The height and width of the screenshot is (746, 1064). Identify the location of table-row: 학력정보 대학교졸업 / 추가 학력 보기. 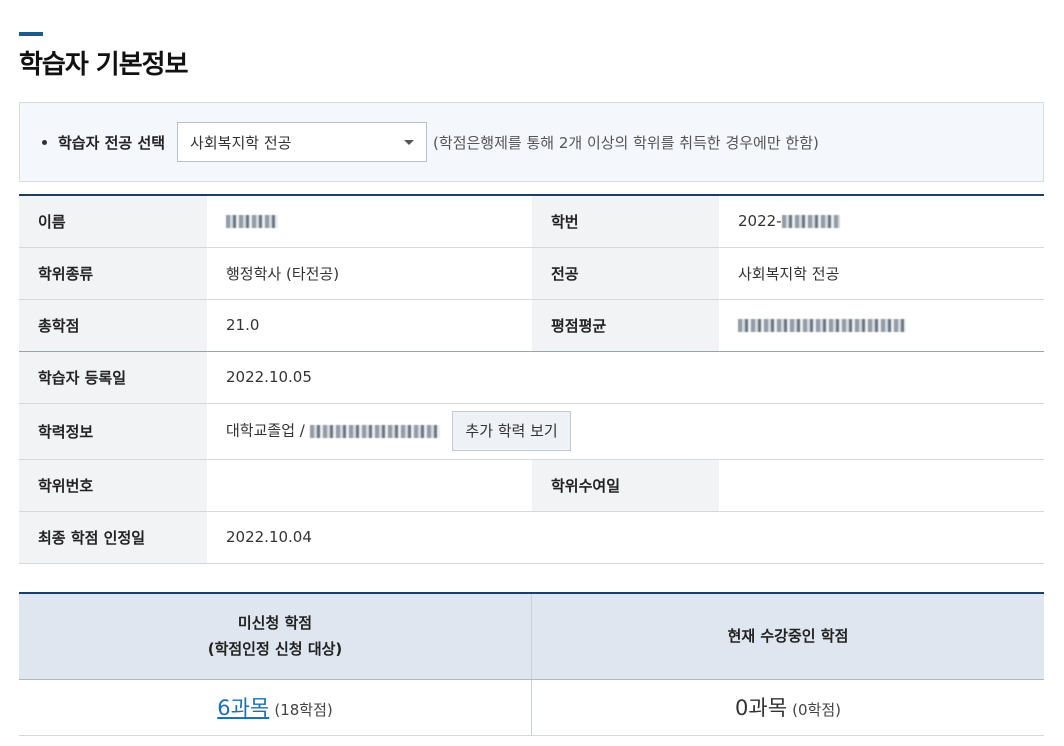
(531, 431).